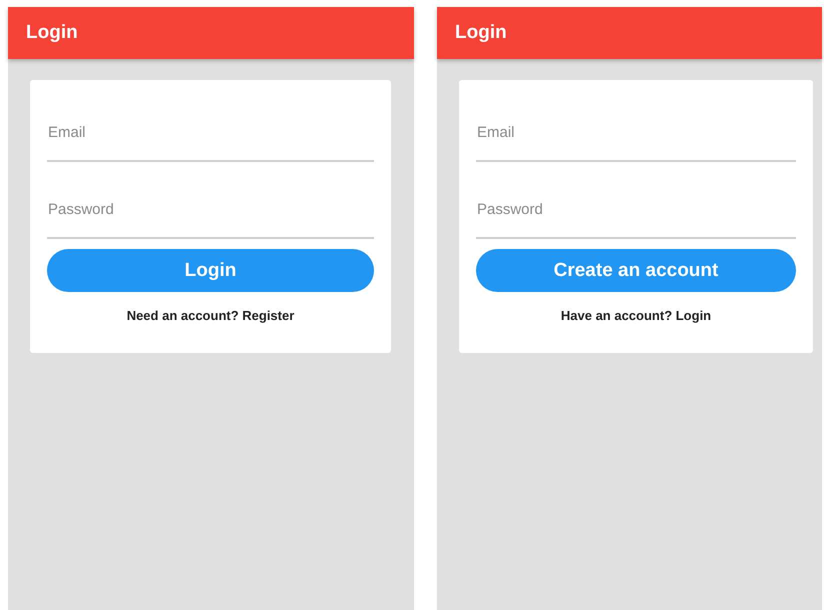  What do you see at coordinates (210, 315) in the screenshot?
I see `account-link: Need an account? Register` at bounding box center [210, 315].